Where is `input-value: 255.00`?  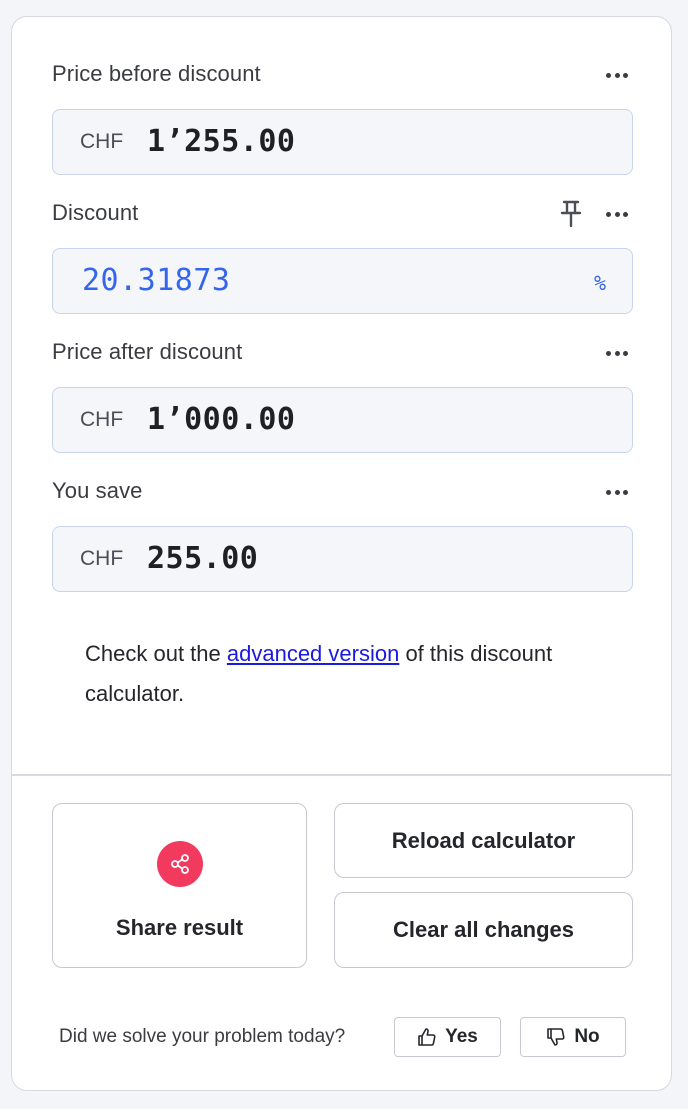 input-value: 255.00 is located at coordinates (202, 558).